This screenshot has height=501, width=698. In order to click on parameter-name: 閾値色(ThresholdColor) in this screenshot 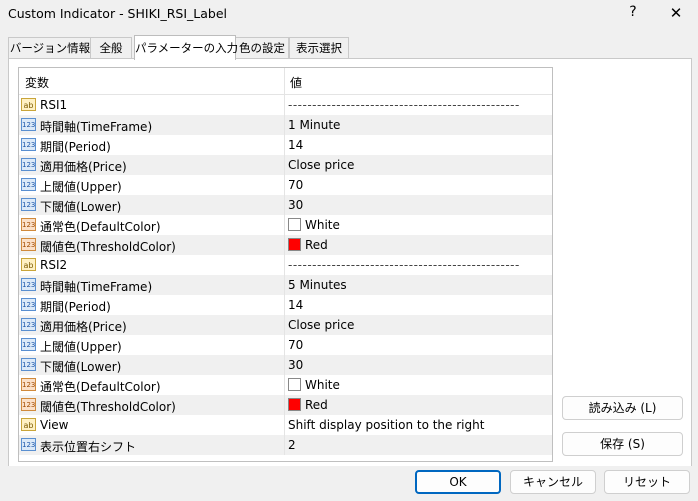, I will do `click(108, 407)`.